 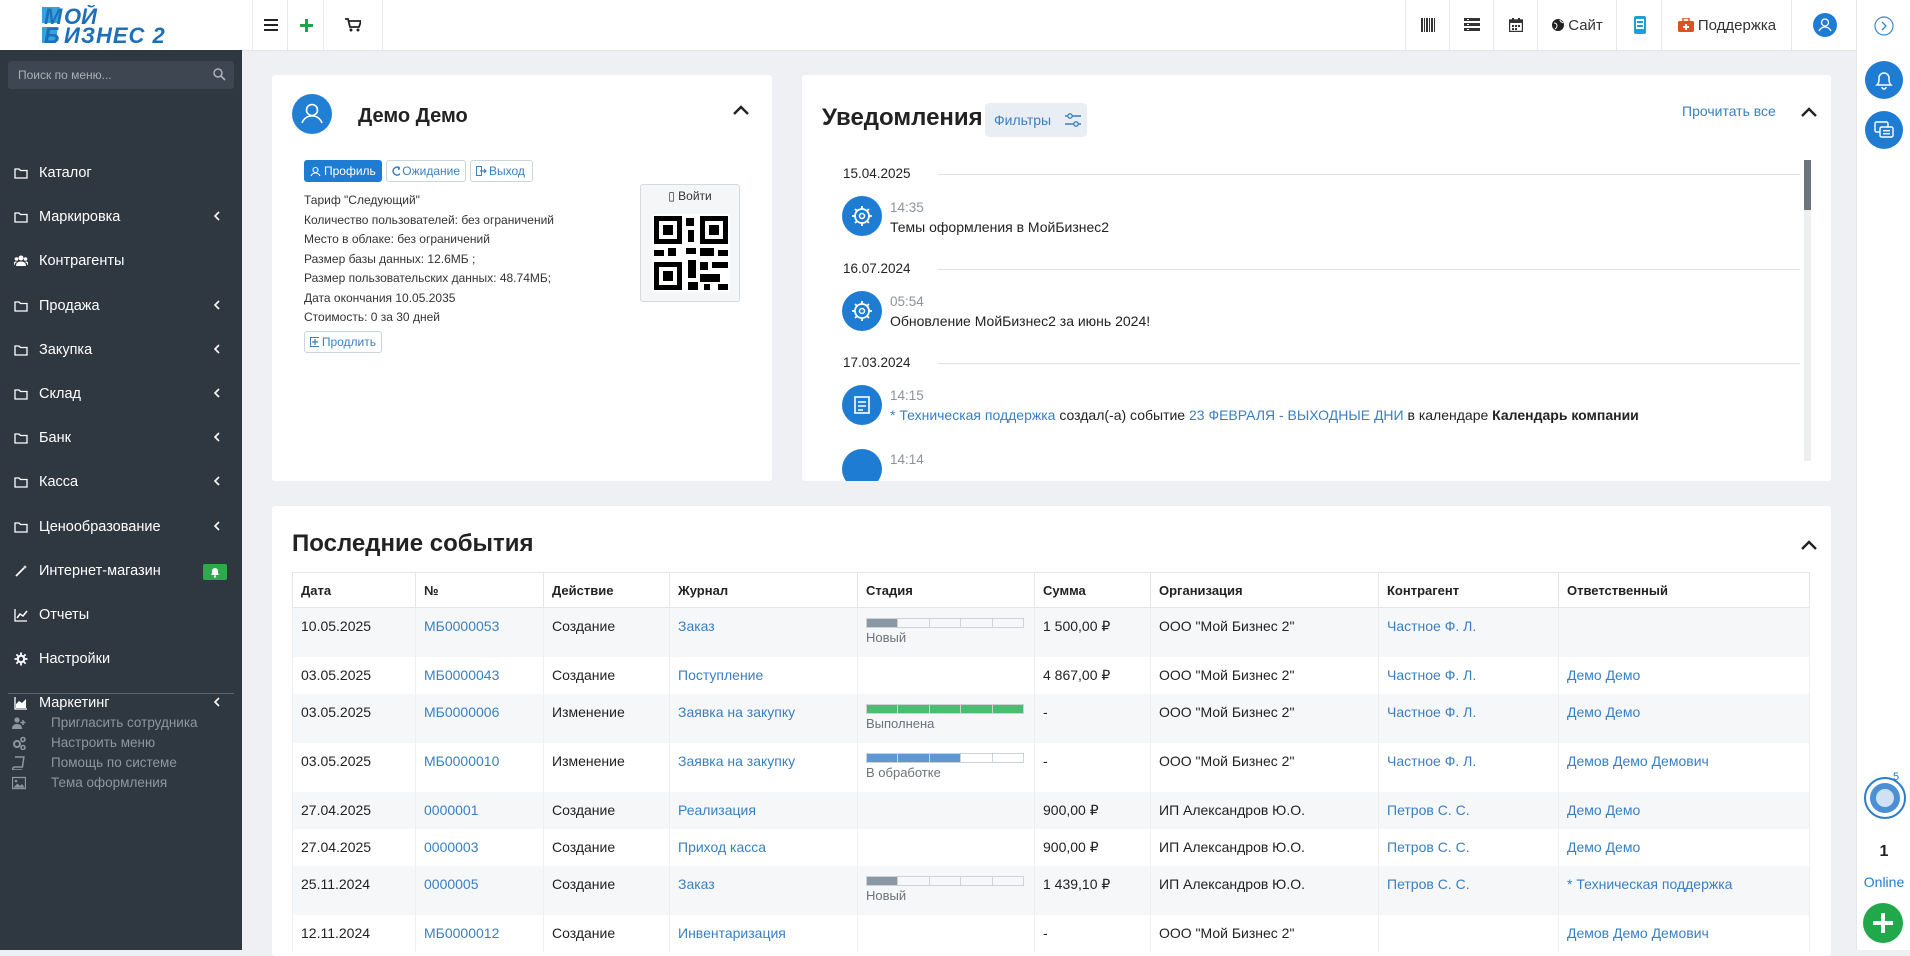 What do you see at coordinates (1807, 310) in the screenshot?
I see `notifications-scrollbar` at bounding box center [1807, 310].